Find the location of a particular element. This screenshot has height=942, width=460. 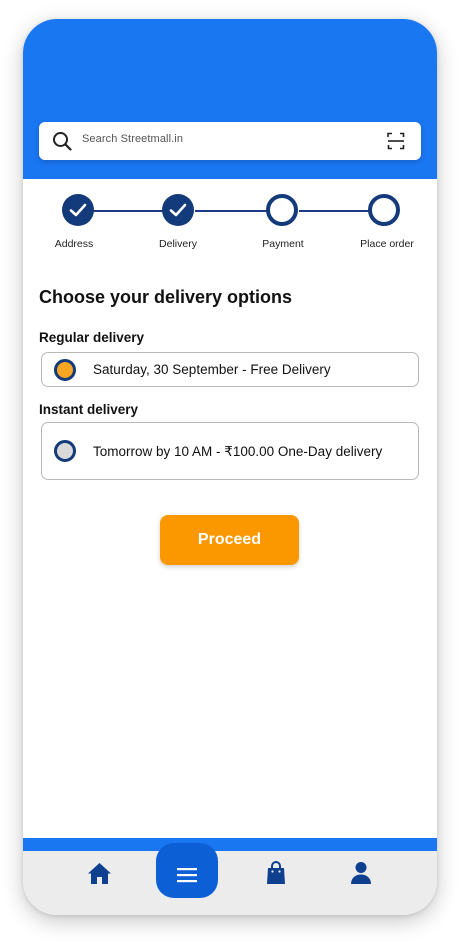

instant-delivery-heading: Instant delivery is located at coordinates (89, 409).